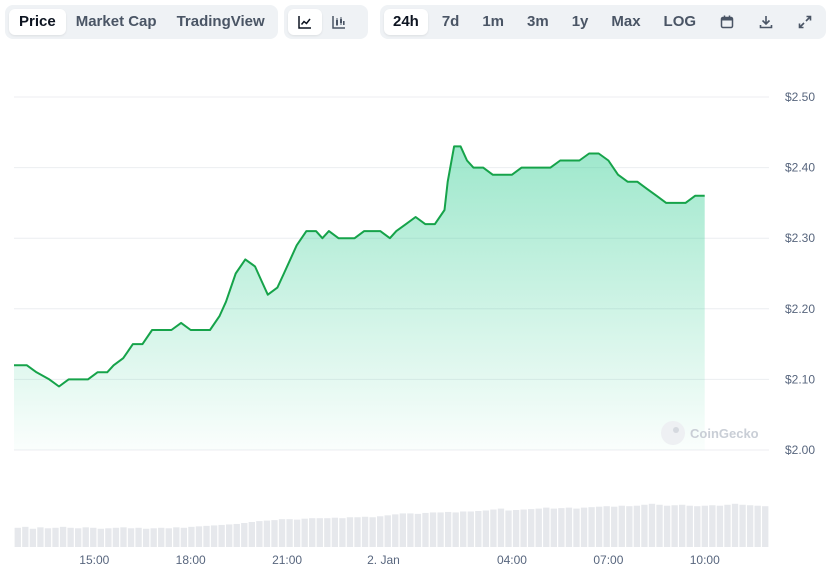 This screenshot has width=831, height=587. What do you see at coordinates (37, 22) in the screenshot?
I see `tab-price: Price` at bounding box center [37, 22].